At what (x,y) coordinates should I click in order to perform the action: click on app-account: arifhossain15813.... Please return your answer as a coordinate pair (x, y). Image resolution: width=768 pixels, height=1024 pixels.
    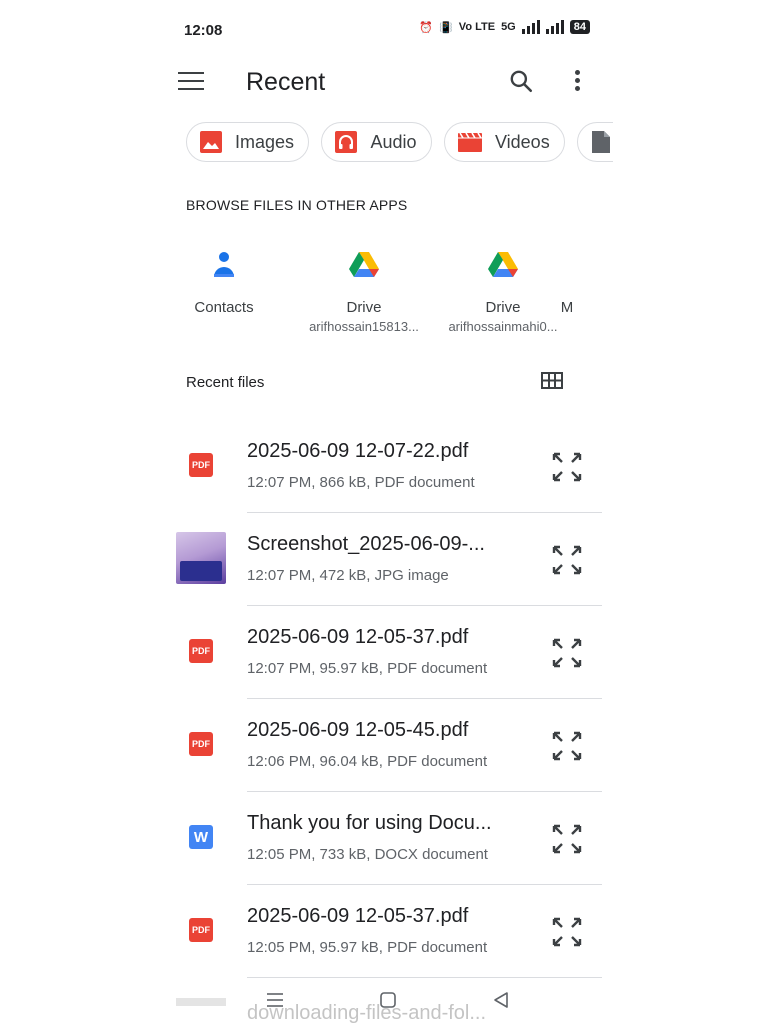
    Looking at the image, I should click on (364, 326).